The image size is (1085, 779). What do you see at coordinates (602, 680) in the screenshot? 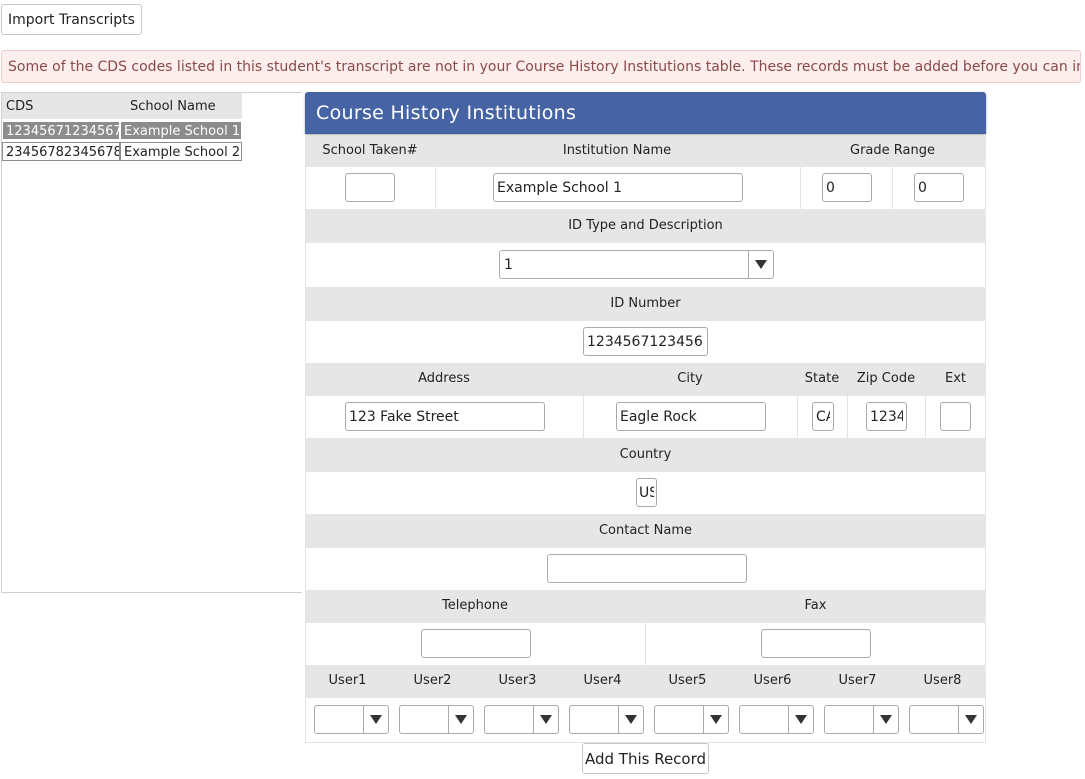
I see `user4-label: User4` at bounding box center [602, 680].